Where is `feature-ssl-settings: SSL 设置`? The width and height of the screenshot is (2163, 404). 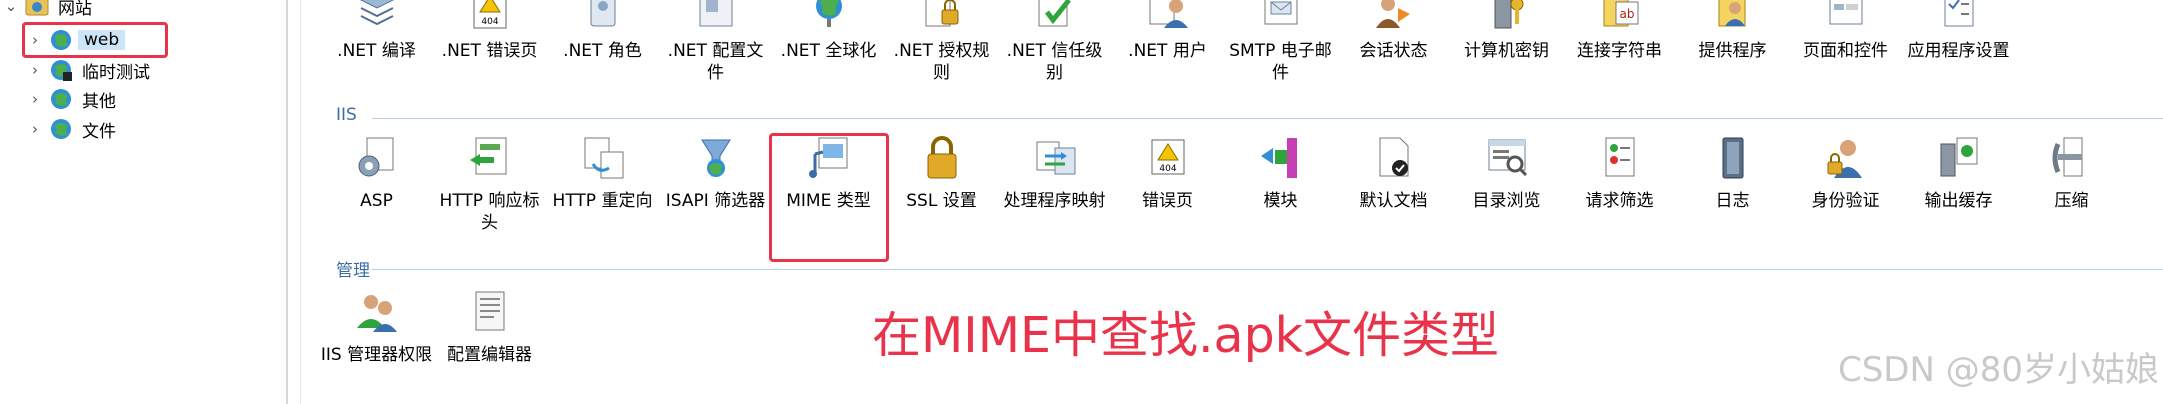
feature-ssl-settings: SSL 设置 is located at coordinates (941, 183).